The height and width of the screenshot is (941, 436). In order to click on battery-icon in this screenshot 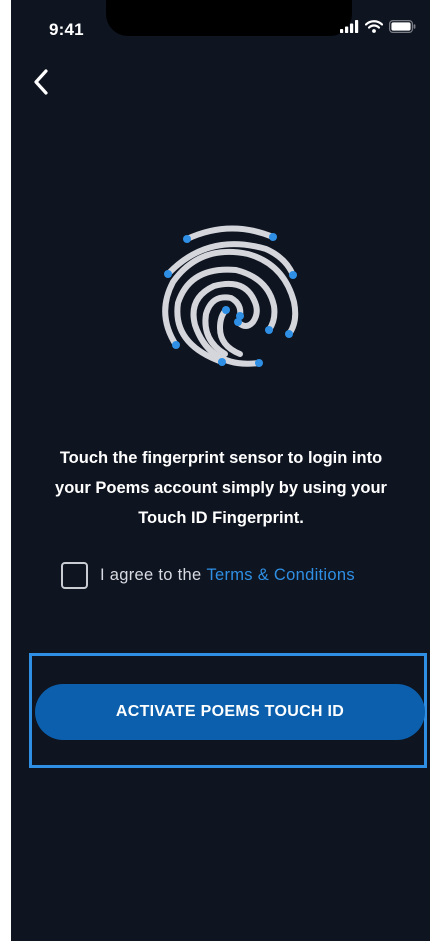, I will do `click(402, 26)`.